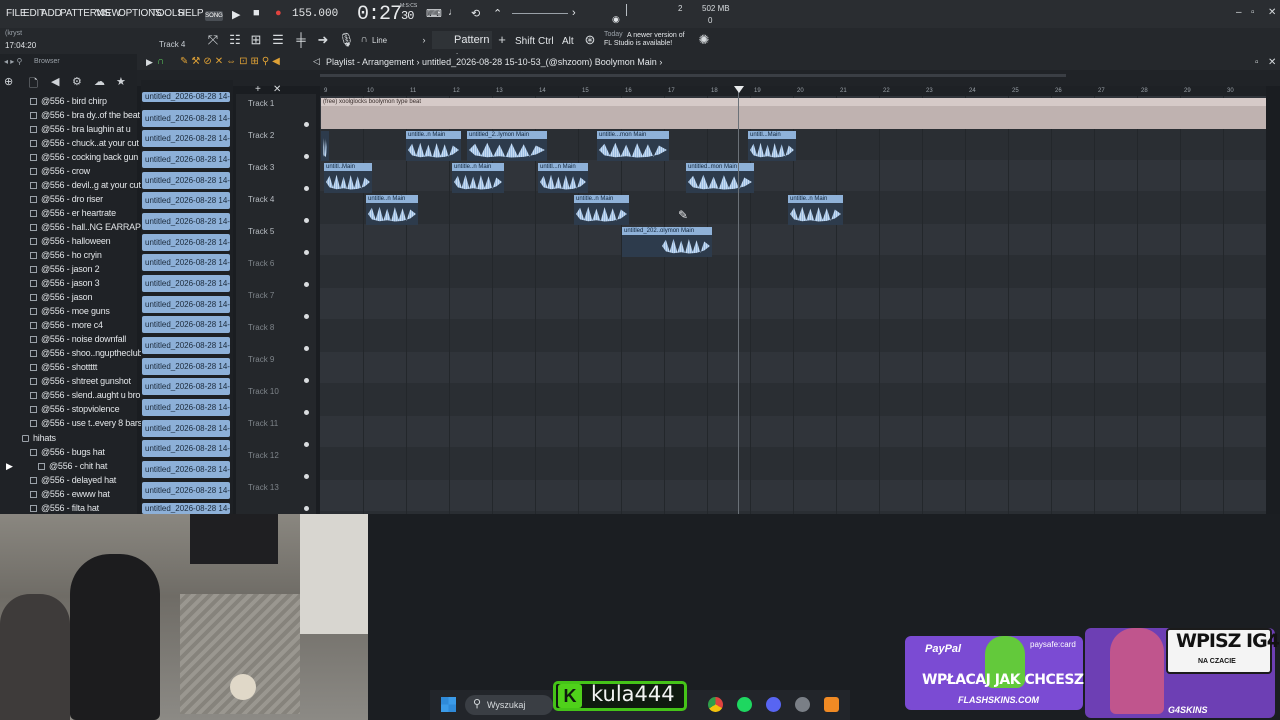 The height and width of the screenshot is (720, 1280). What do you see at coordinates (773, 704) in the screenshot?
I see `discord-icon` at bounding box center [773, 704].